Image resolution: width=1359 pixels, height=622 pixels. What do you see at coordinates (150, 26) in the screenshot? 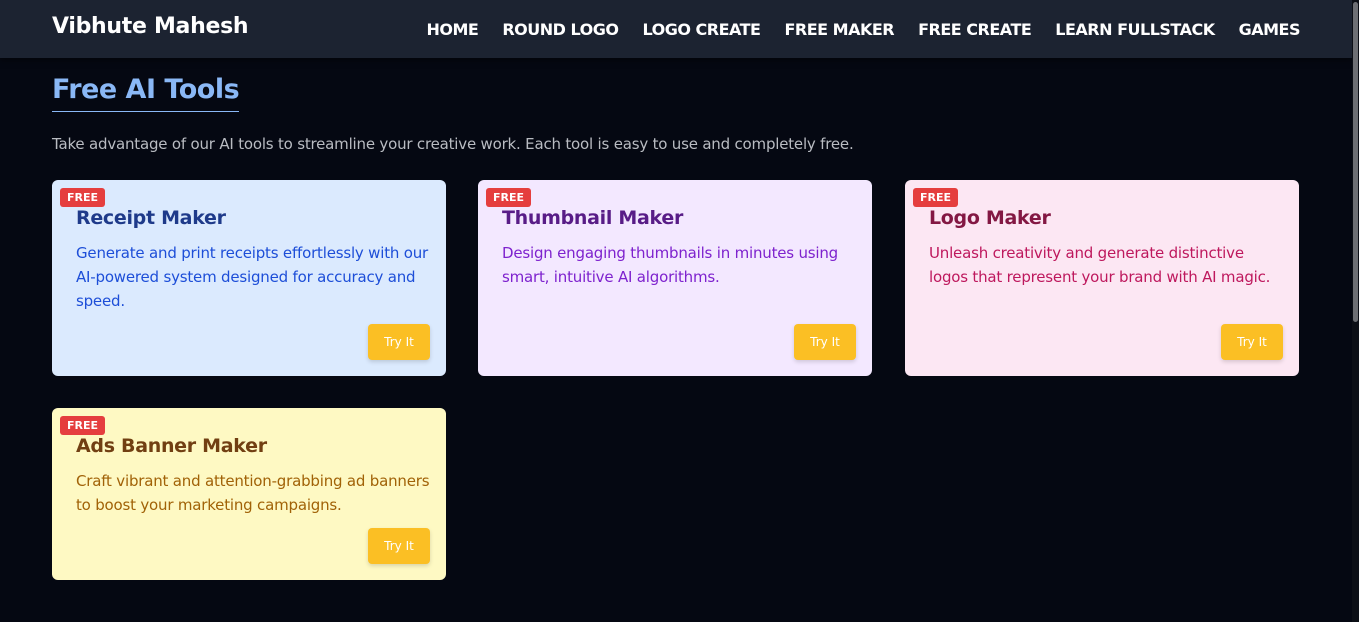
I see `brand-logo-text: Vibhute Mahesh` at bounding box center [150, 26].